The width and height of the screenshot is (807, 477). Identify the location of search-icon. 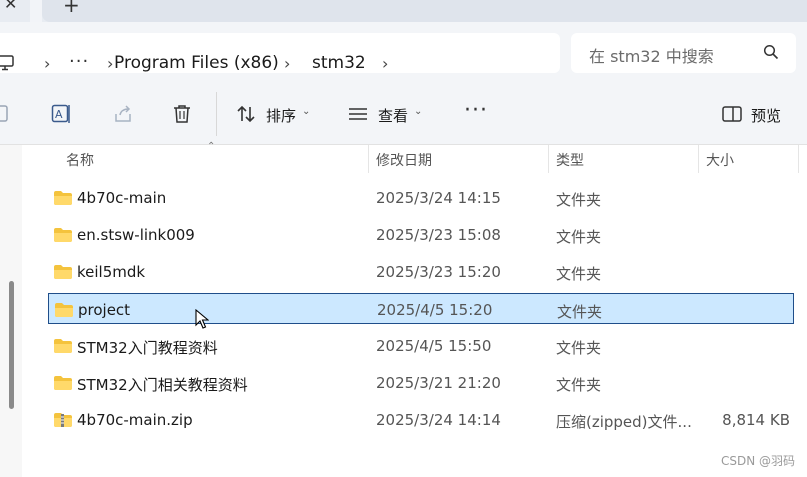
(771, 54).